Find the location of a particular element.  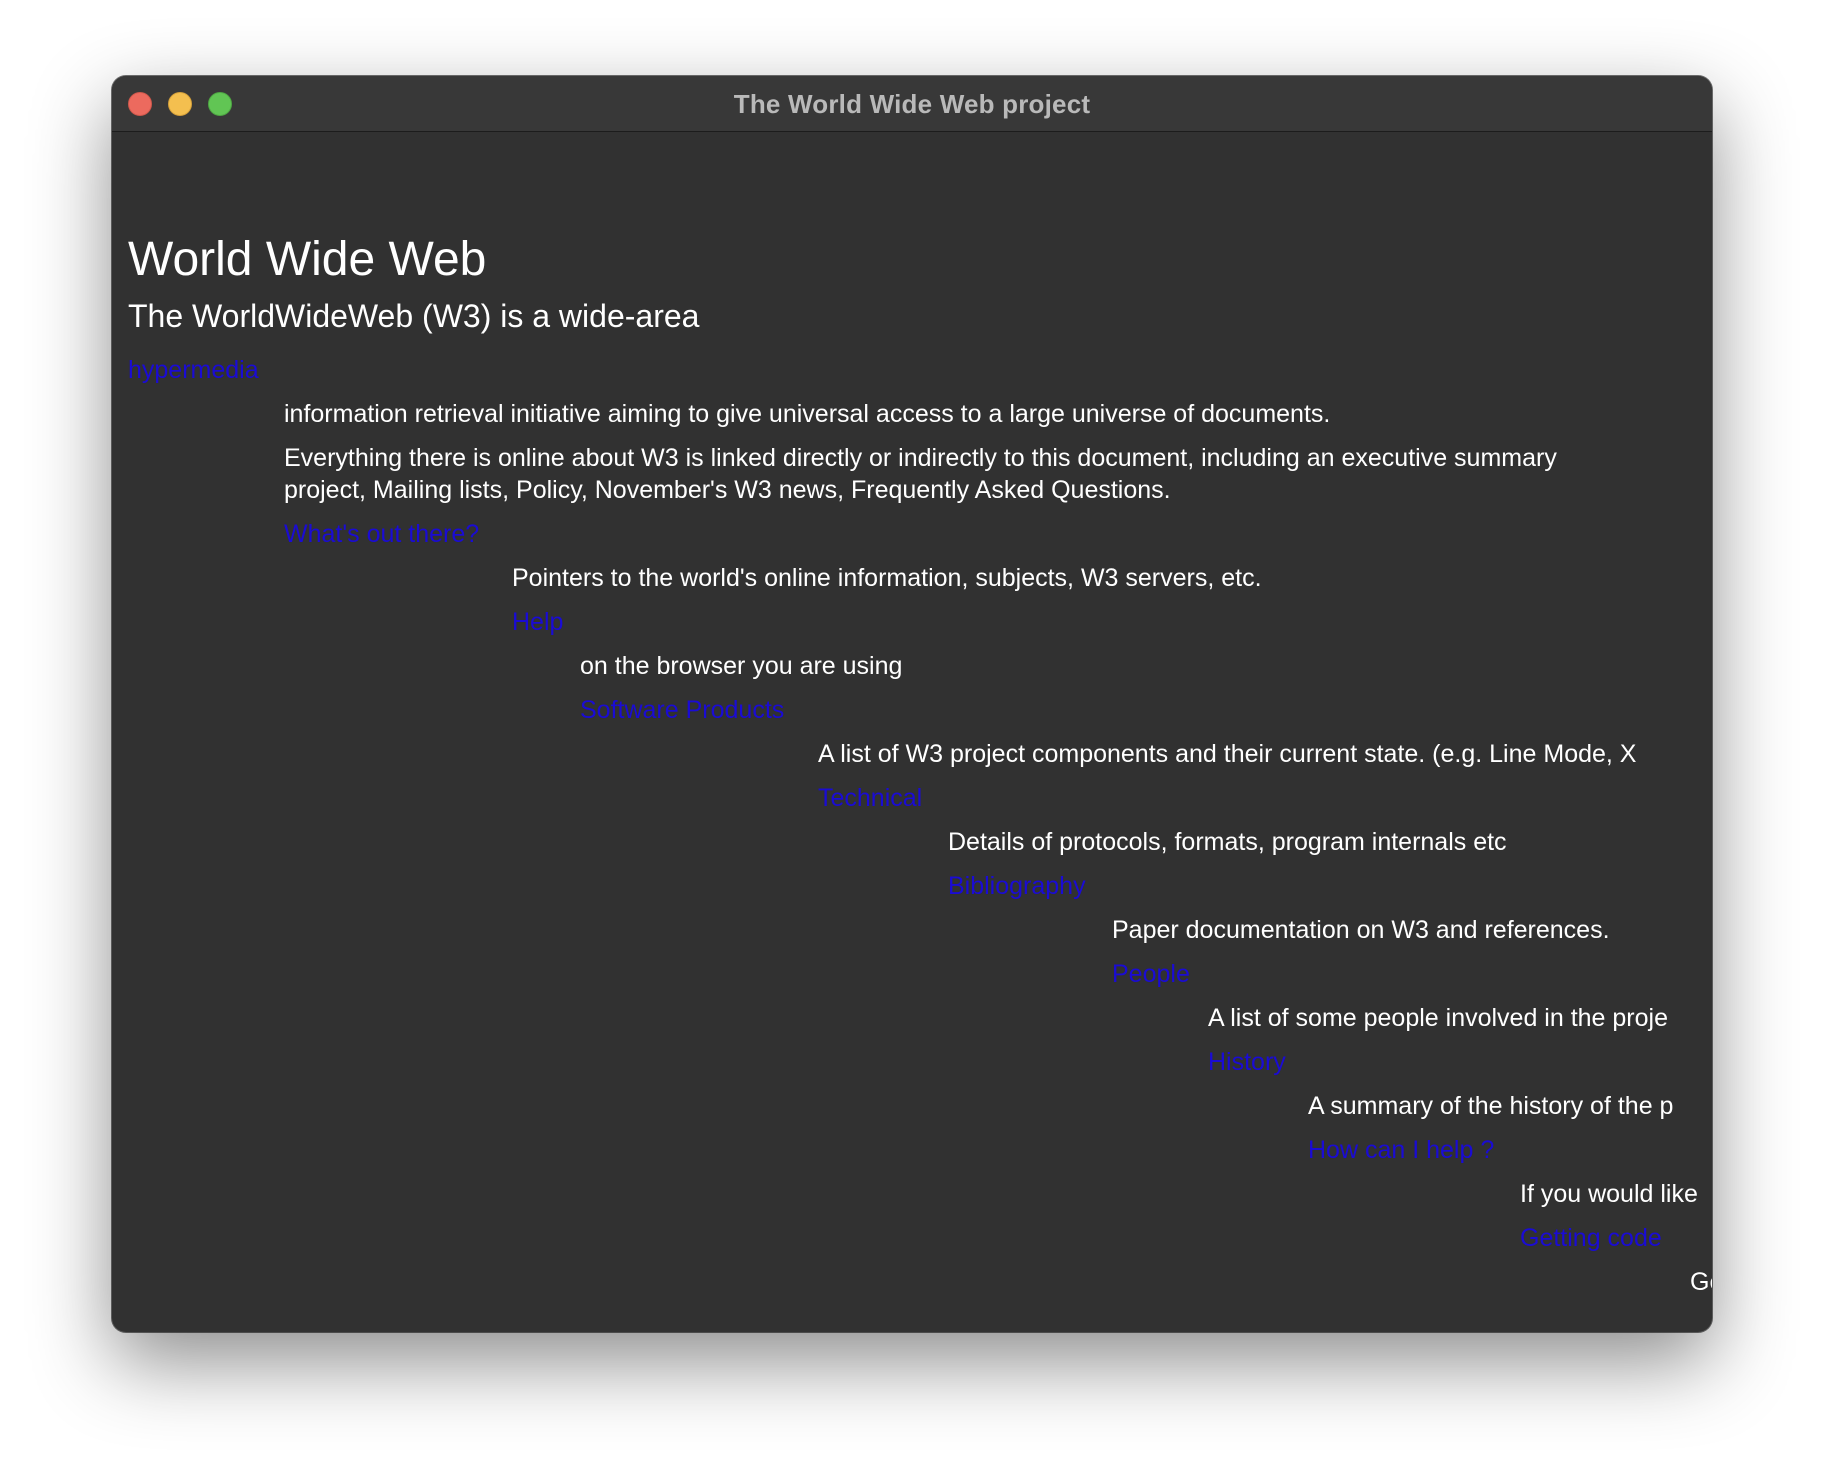

hypermedia-line: hypermedia is located at coordinates (193, 370).